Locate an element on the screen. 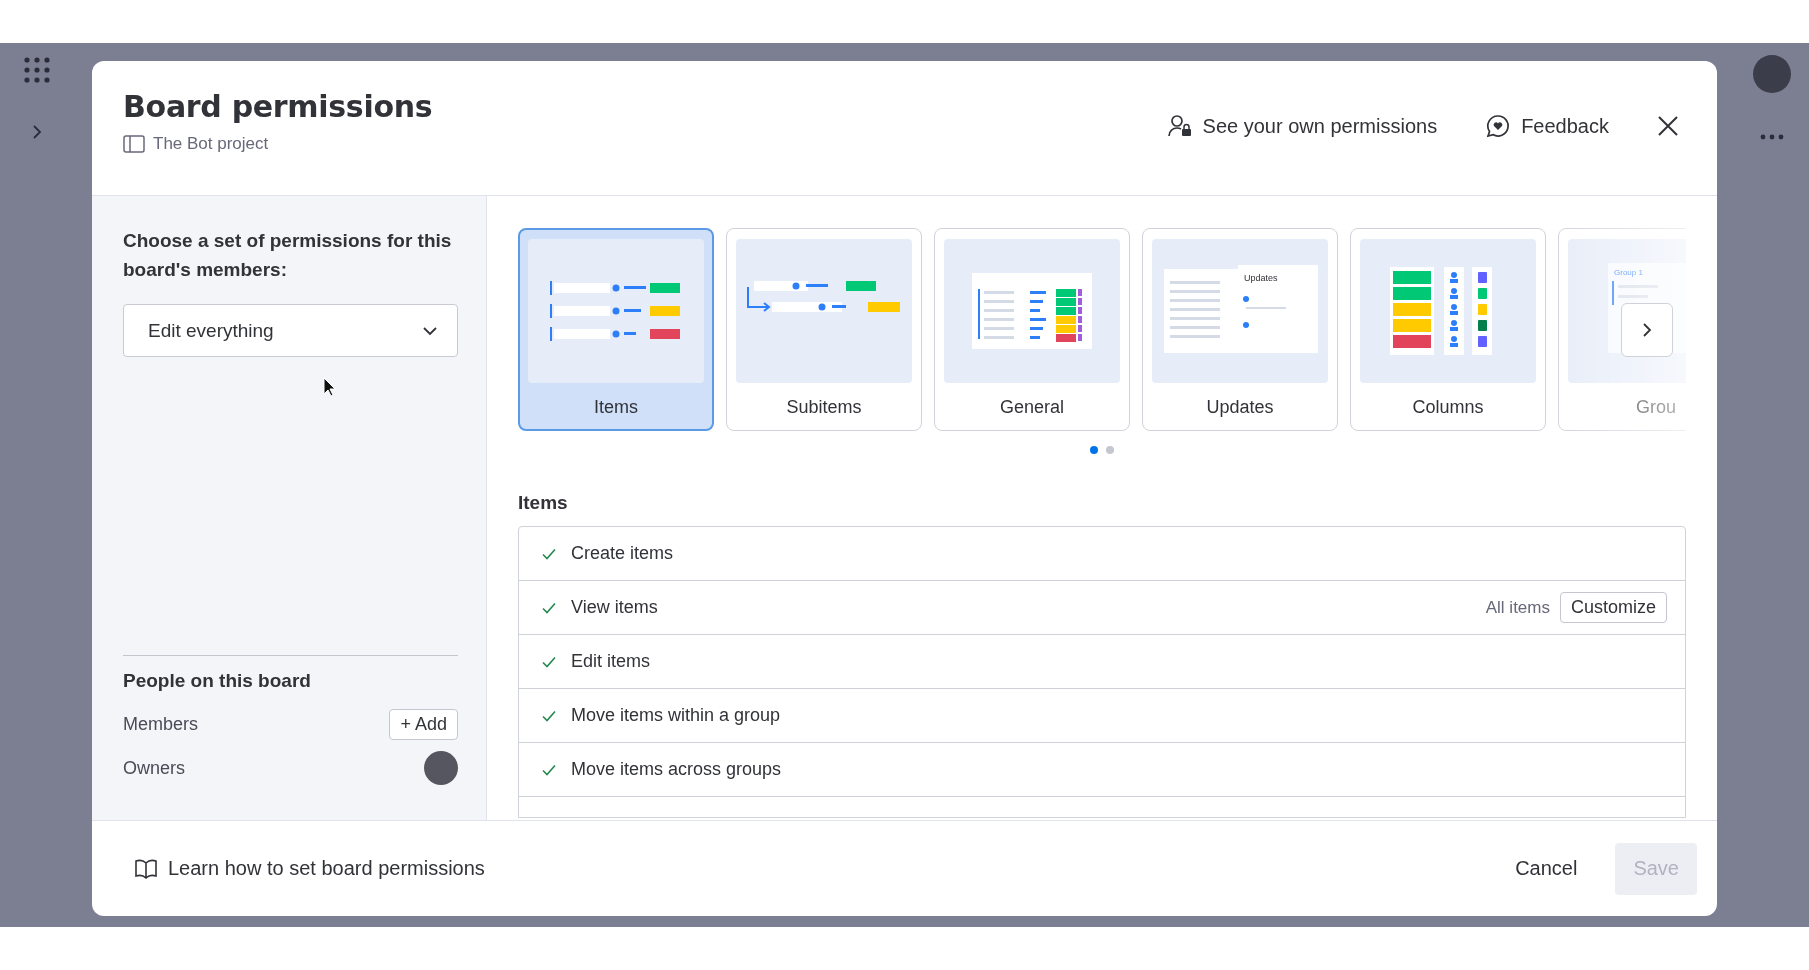  permission-label: View items is located at coordinates (615, 607).